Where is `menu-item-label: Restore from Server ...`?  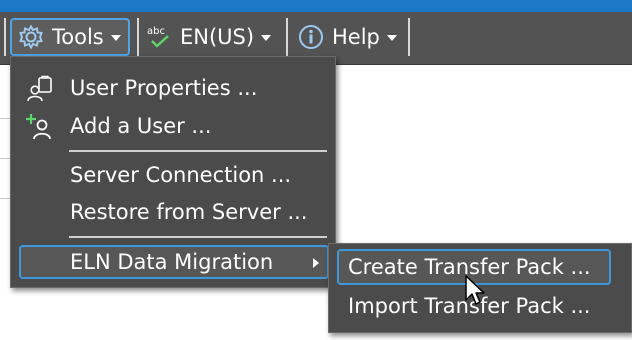 menu-item-label: Restore from Server ... is located at coordinates (189, 212).